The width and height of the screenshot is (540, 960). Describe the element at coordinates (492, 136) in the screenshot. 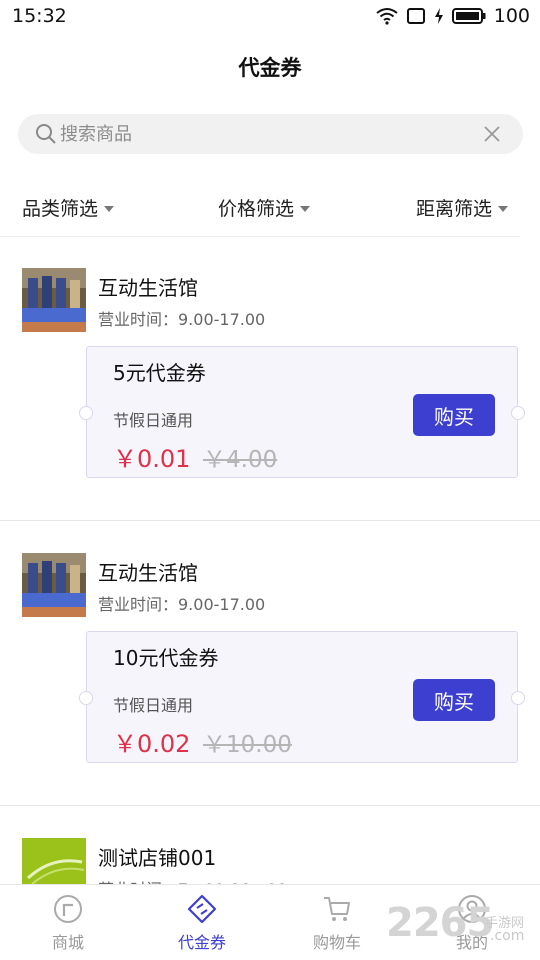

I see `clear-icon` at that location.